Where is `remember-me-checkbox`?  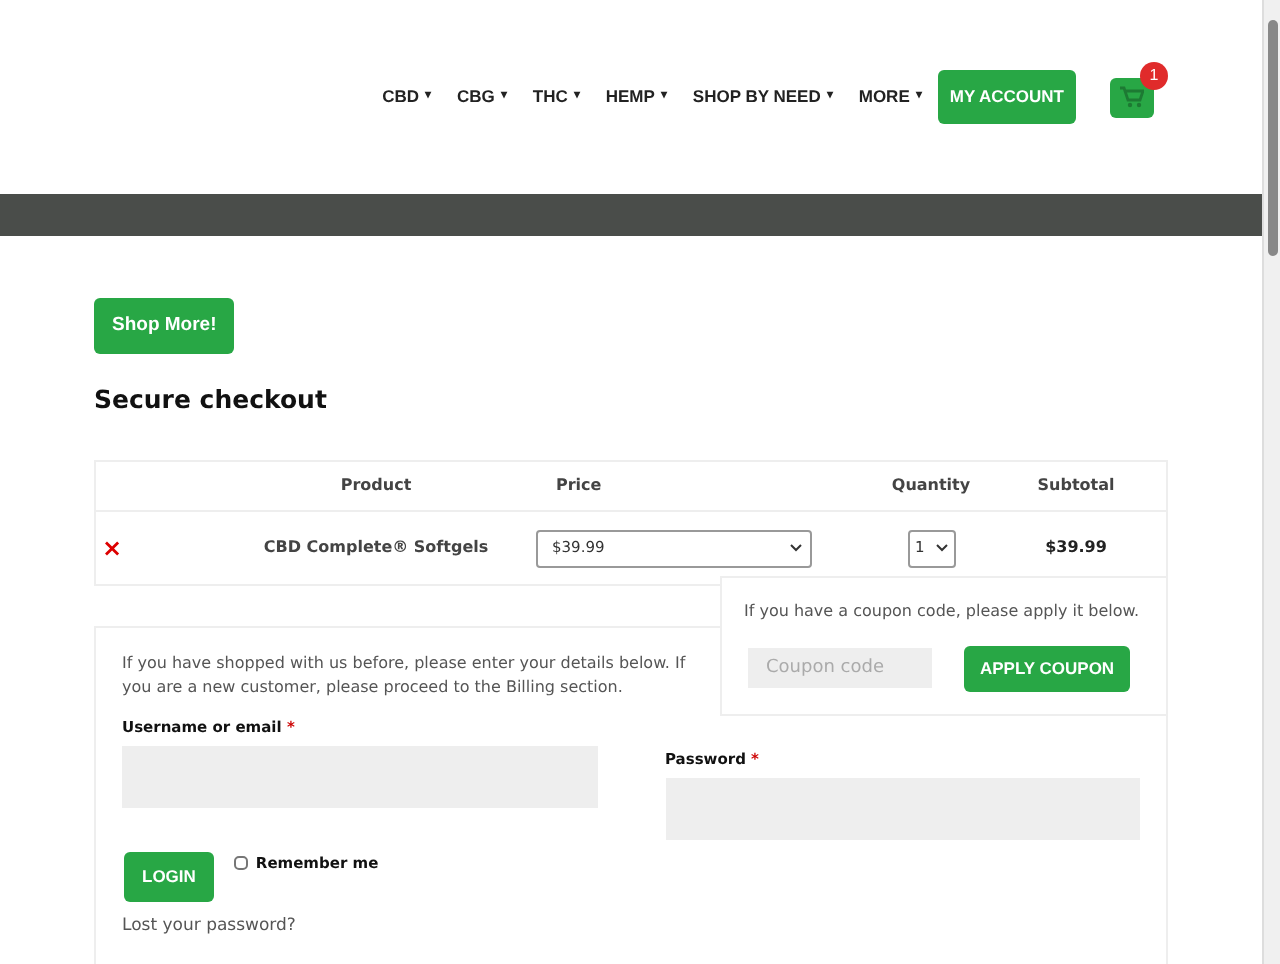
remember-me-checkbox is located at coordinates (240, 863).